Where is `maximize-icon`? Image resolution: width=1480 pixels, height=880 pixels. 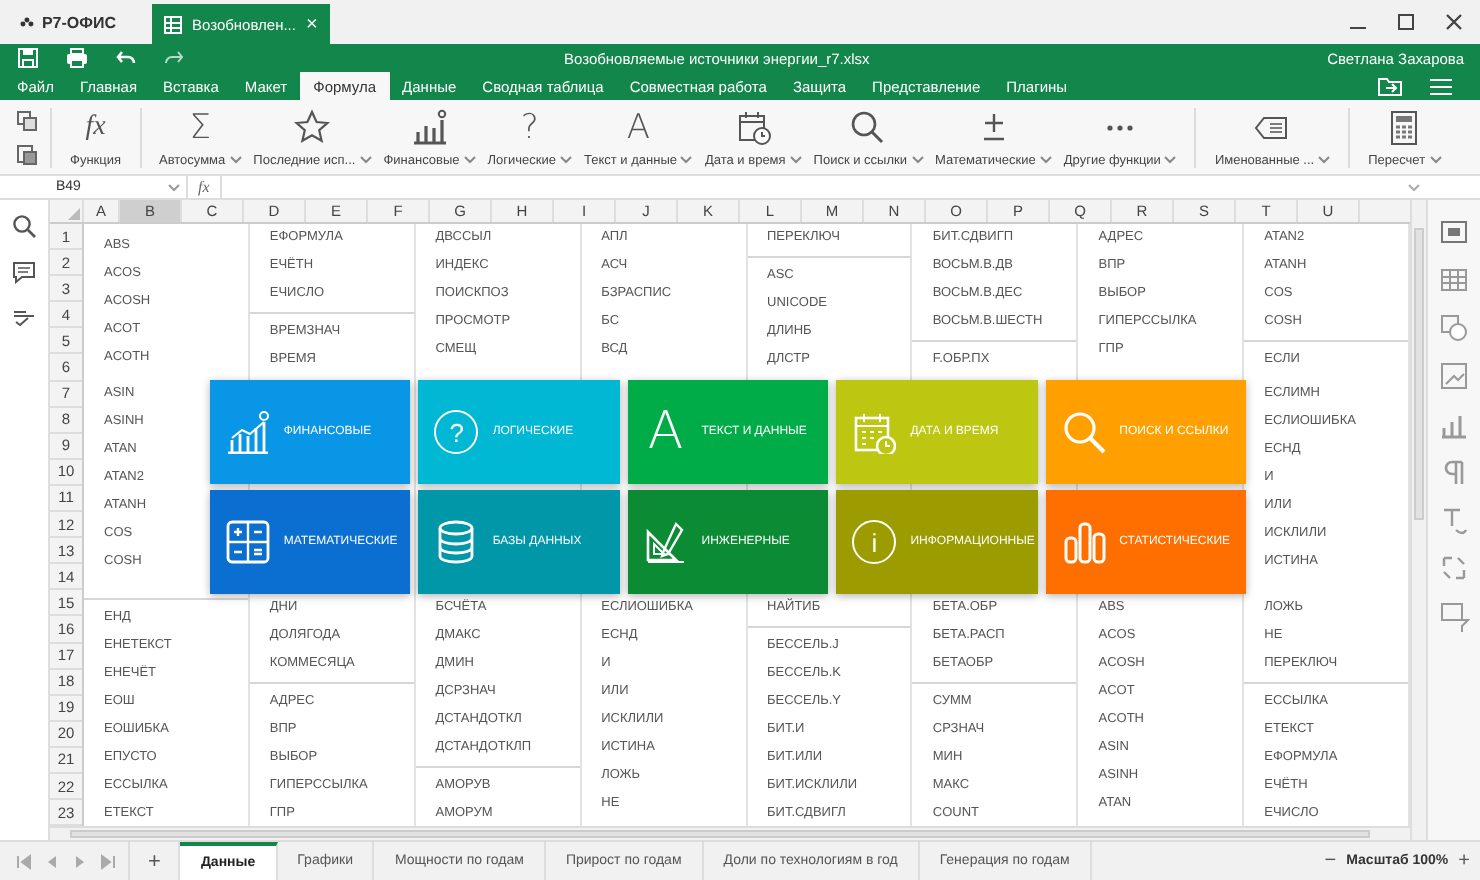
maximize-icon is located at coordinates (1406, 22).